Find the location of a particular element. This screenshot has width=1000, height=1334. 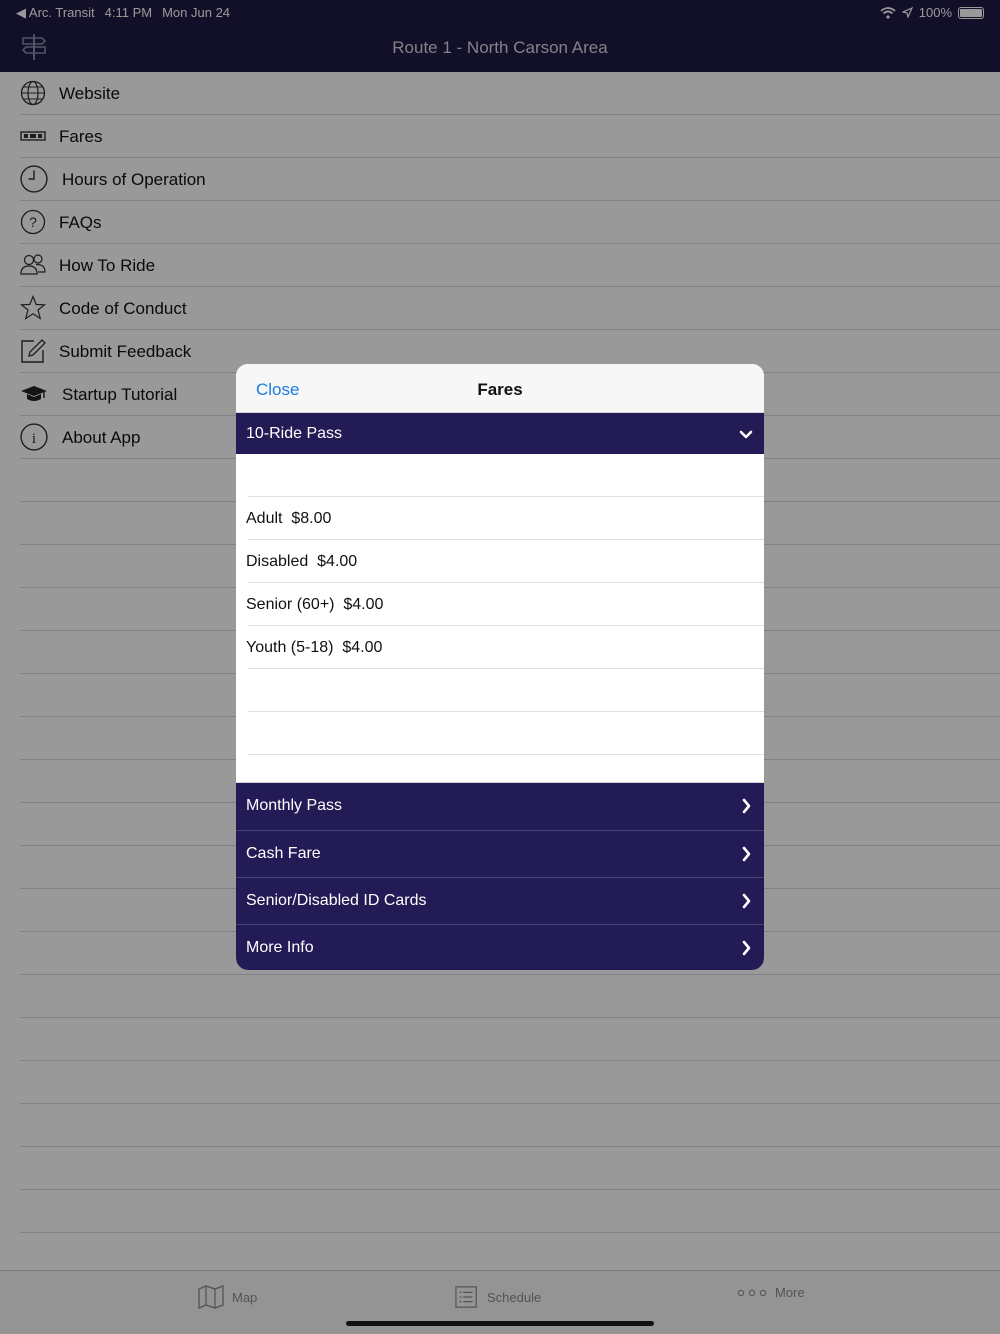

accordion-label: Cash Fare is located at coordinates (283, 853).